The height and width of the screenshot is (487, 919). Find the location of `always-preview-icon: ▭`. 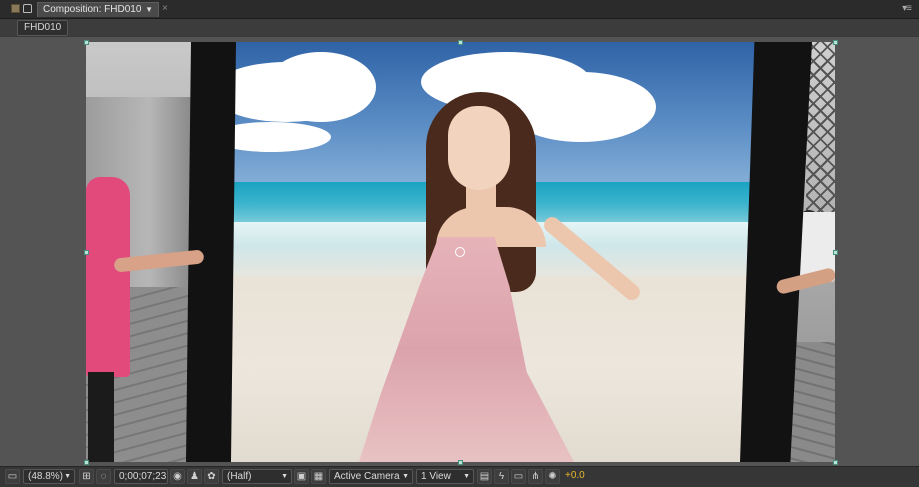

always-preview-icon: ▭ is located at coordinates (12, 476).